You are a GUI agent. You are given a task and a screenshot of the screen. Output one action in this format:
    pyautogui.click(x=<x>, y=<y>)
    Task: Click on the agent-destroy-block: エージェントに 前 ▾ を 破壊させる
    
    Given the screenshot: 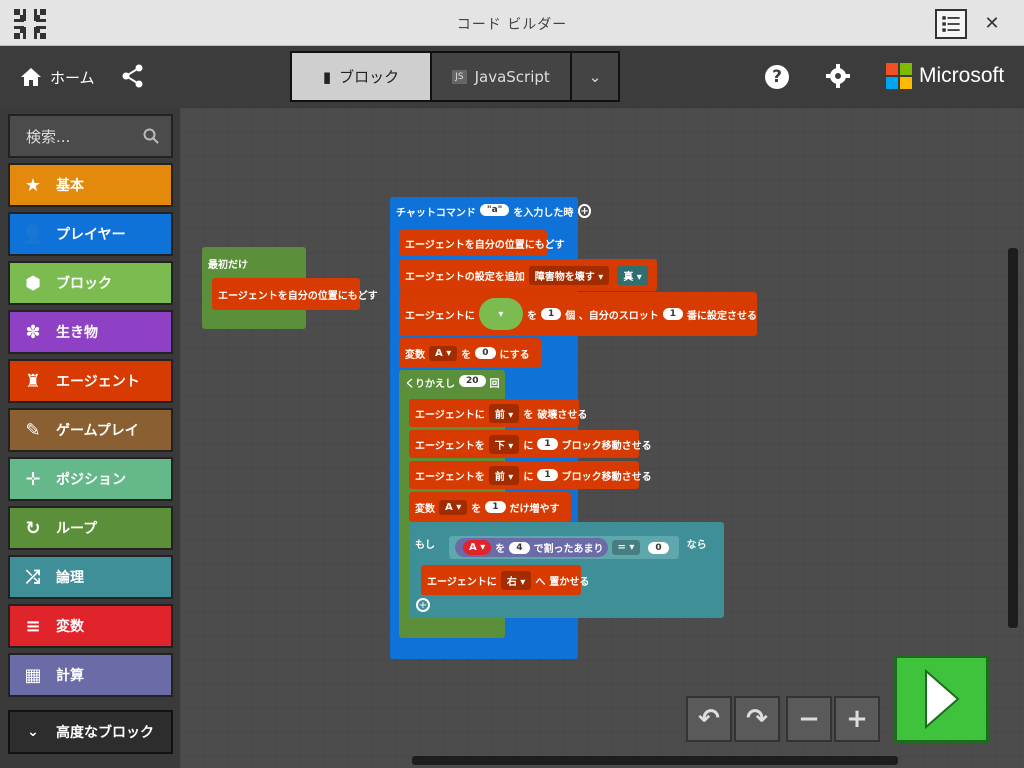 What is the action you would take?
    pyautogui.click(x=498, y=413)
    